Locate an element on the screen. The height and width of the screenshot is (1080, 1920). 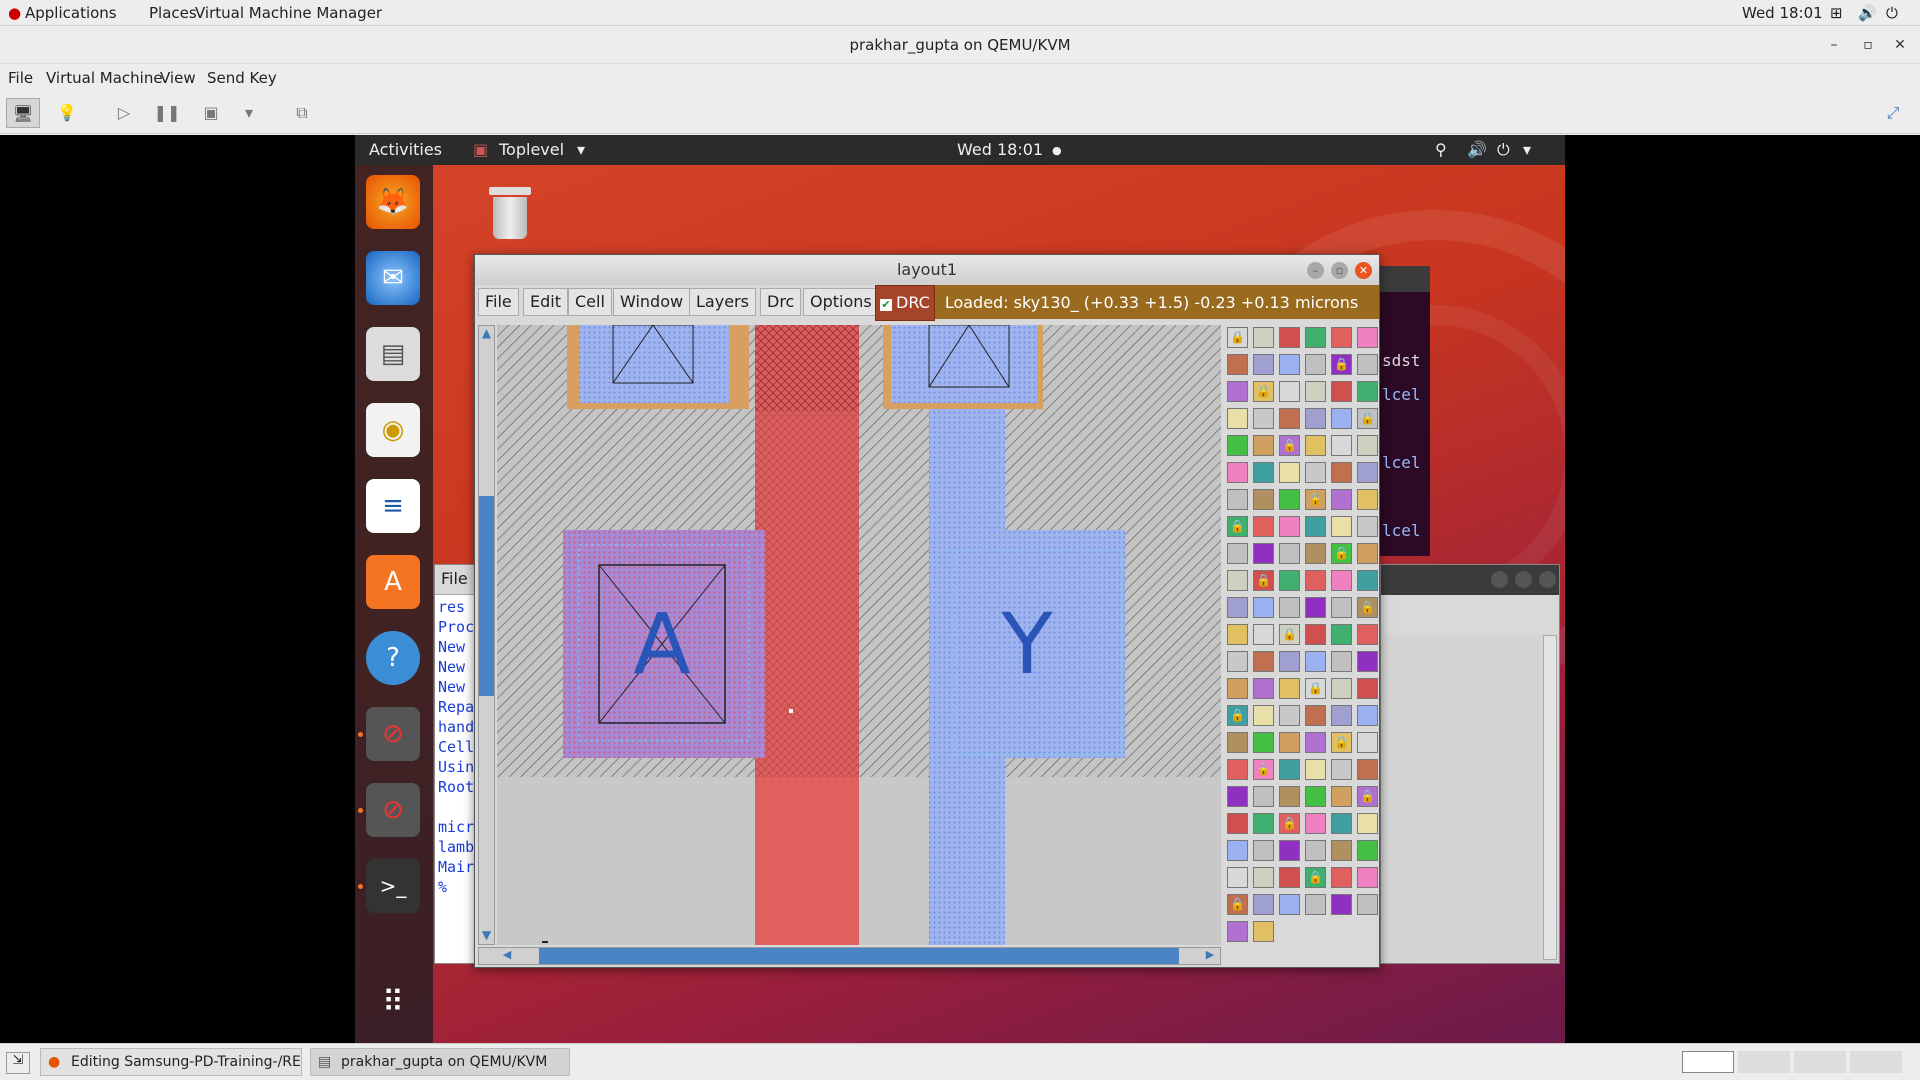
vm-menu-view: View is located at coordinates (178, 78).